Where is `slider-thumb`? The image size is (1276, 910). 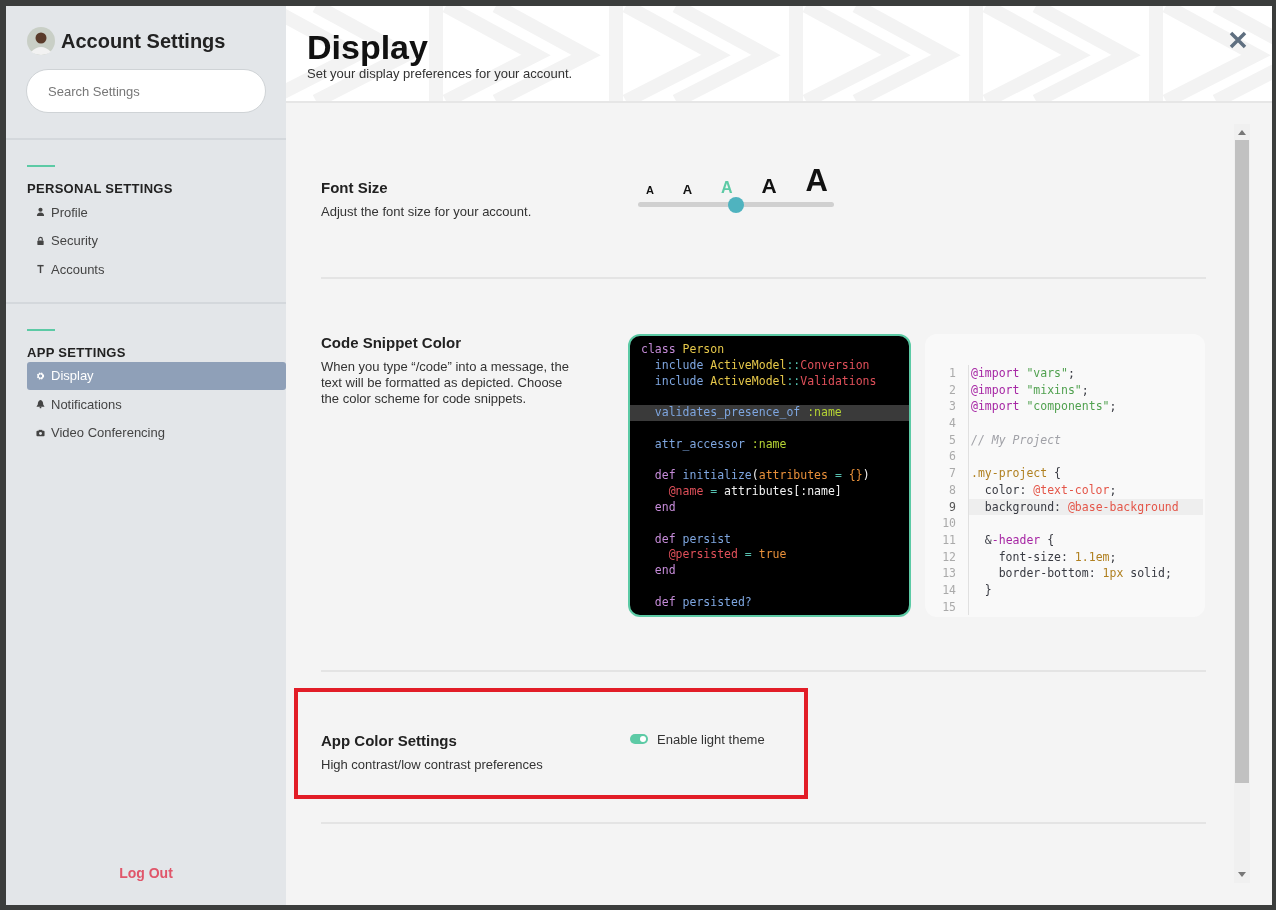
slider-thumb is located at coordinates (736, 205).